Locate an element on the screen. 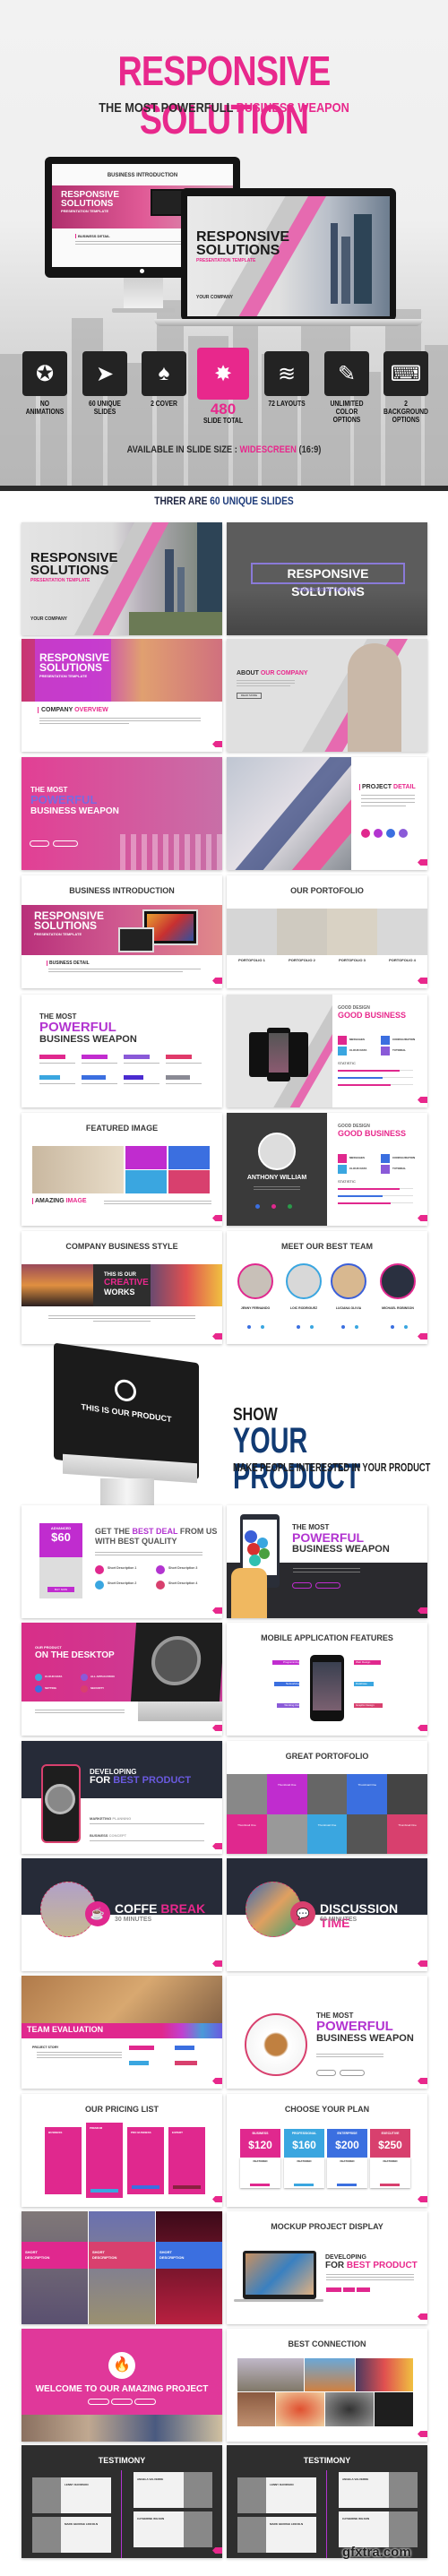  slide-social-phone: THE MOST POWERFUL BUSINESS WEAPON is located at coordinates (327, 1561).